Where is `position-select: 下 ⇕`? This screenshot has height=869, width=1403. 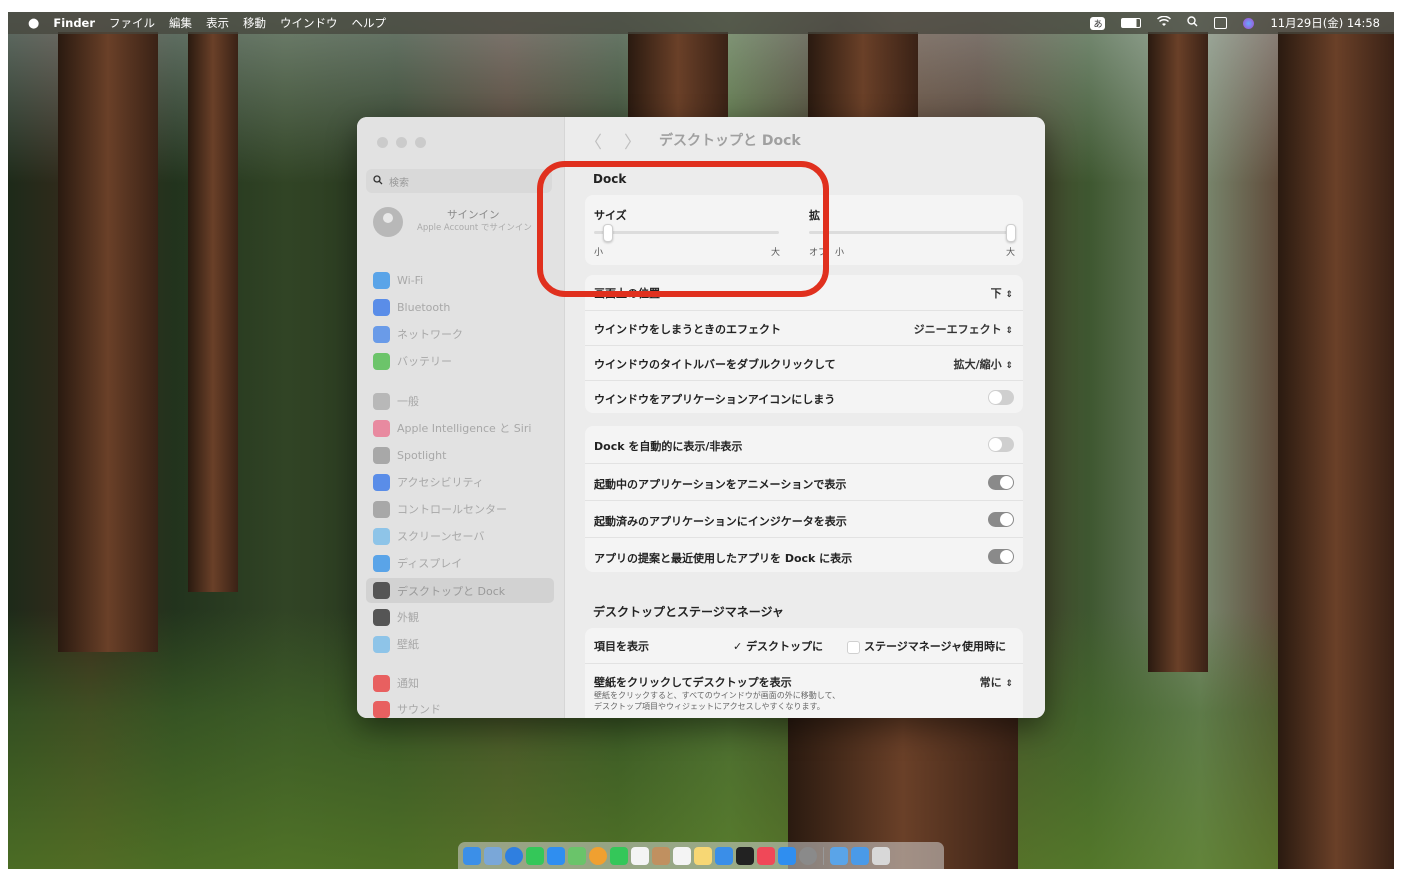
position-select: 下 ⇕ is located at coordinates (1002, 293).